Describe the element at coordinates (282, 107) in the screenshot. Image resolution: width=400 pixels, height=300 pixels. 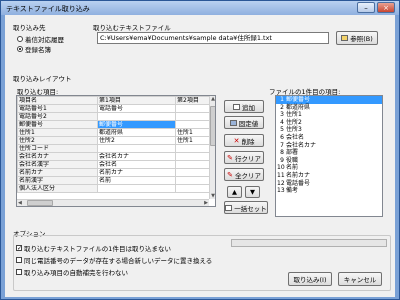
I see `list-item-number: 2` at that location.